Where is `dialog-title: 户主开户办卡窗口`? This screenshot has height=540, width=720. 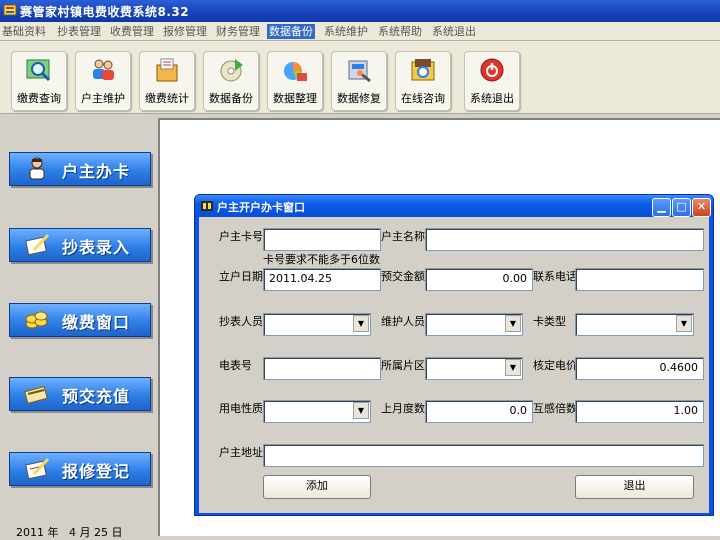 dialog-title: 户主开户办卡窗口 is located at coordinates (261, 207).